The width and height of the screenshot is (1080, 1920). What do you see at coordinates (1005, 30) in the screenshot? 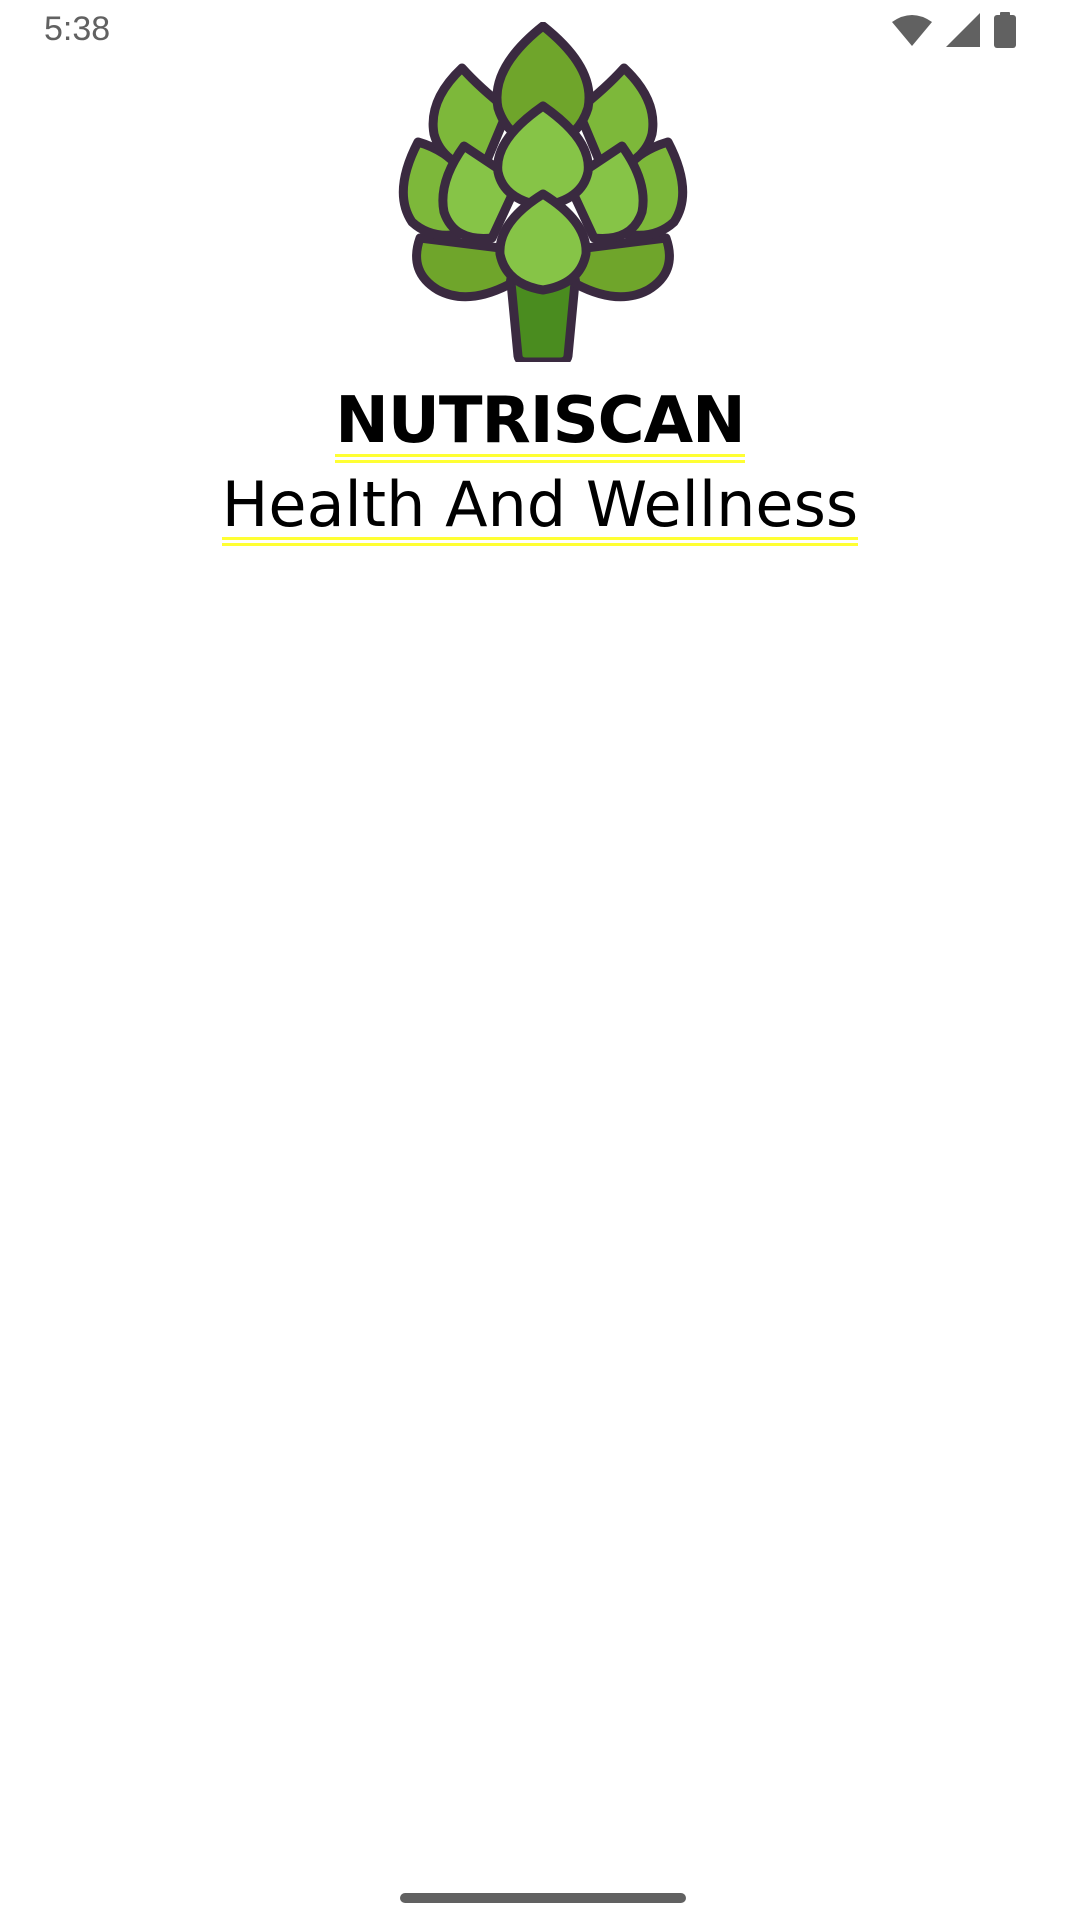
I see `battery-icon` at bounding box center [1005, 30].